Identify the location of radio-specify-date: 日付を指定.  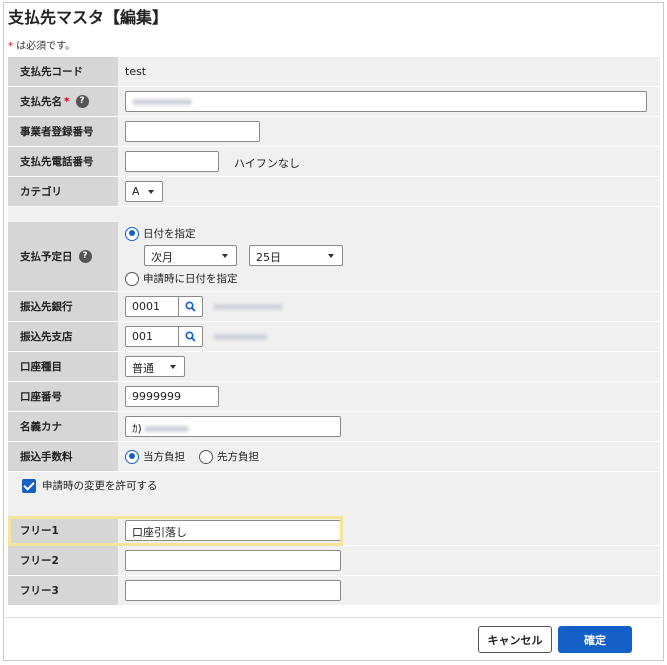
(160, 233).